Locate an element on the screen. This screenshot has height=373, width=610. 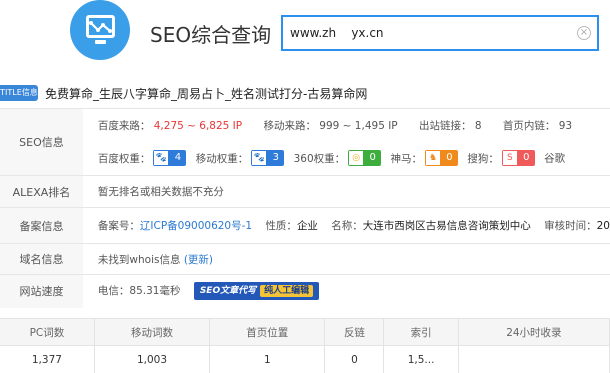
shenma-weight: 神马： ♞ 0 is located at coordinates (424, 158).